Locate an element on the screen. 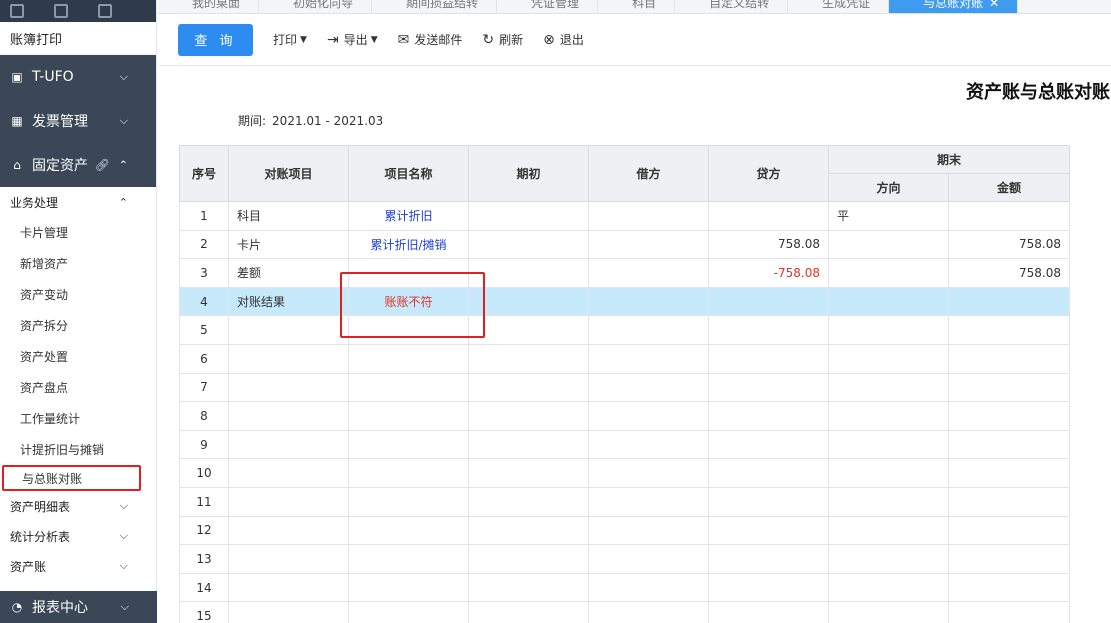 The width and height of the screenshot is (1111, 623). chevron-down-icon: ⌵ is located at coordinates (123, 76).